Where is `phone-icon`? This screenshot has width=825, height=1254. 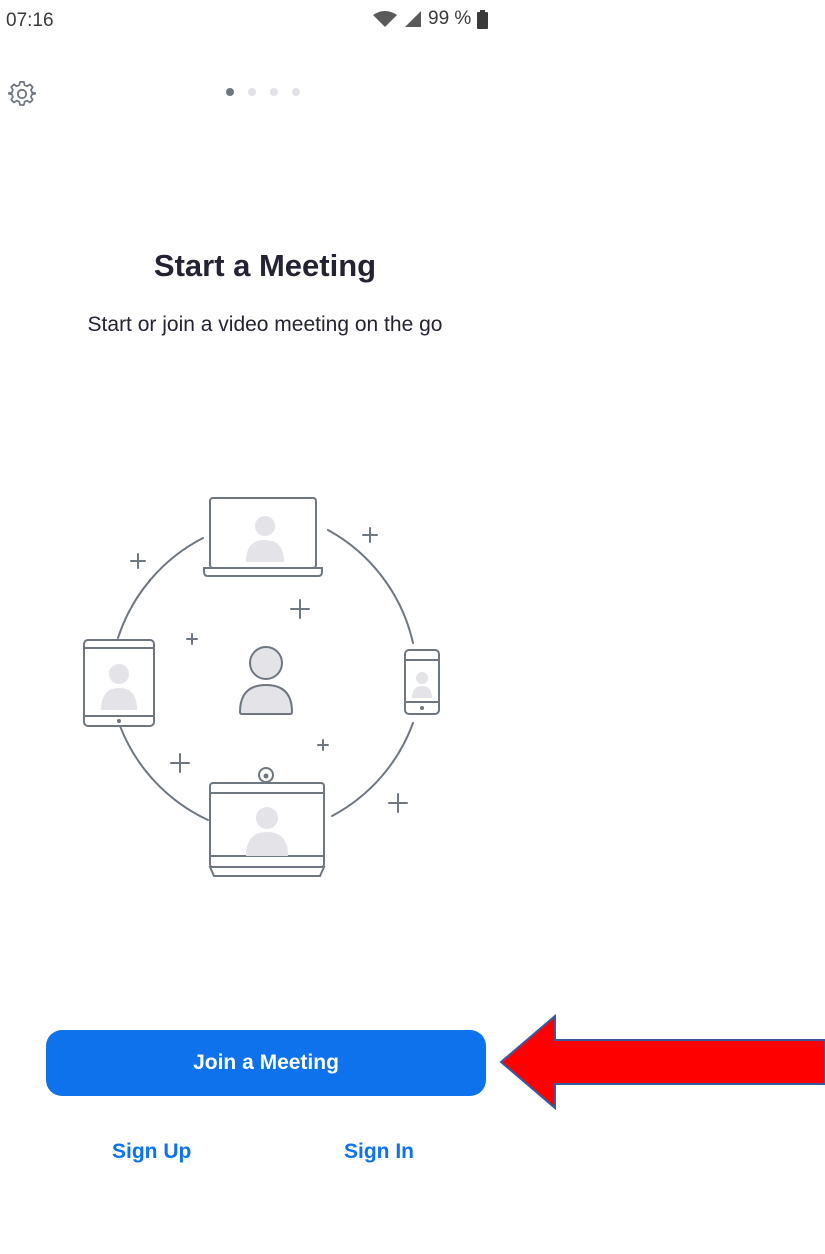
phone-icon is located at coordinates (422, 682).